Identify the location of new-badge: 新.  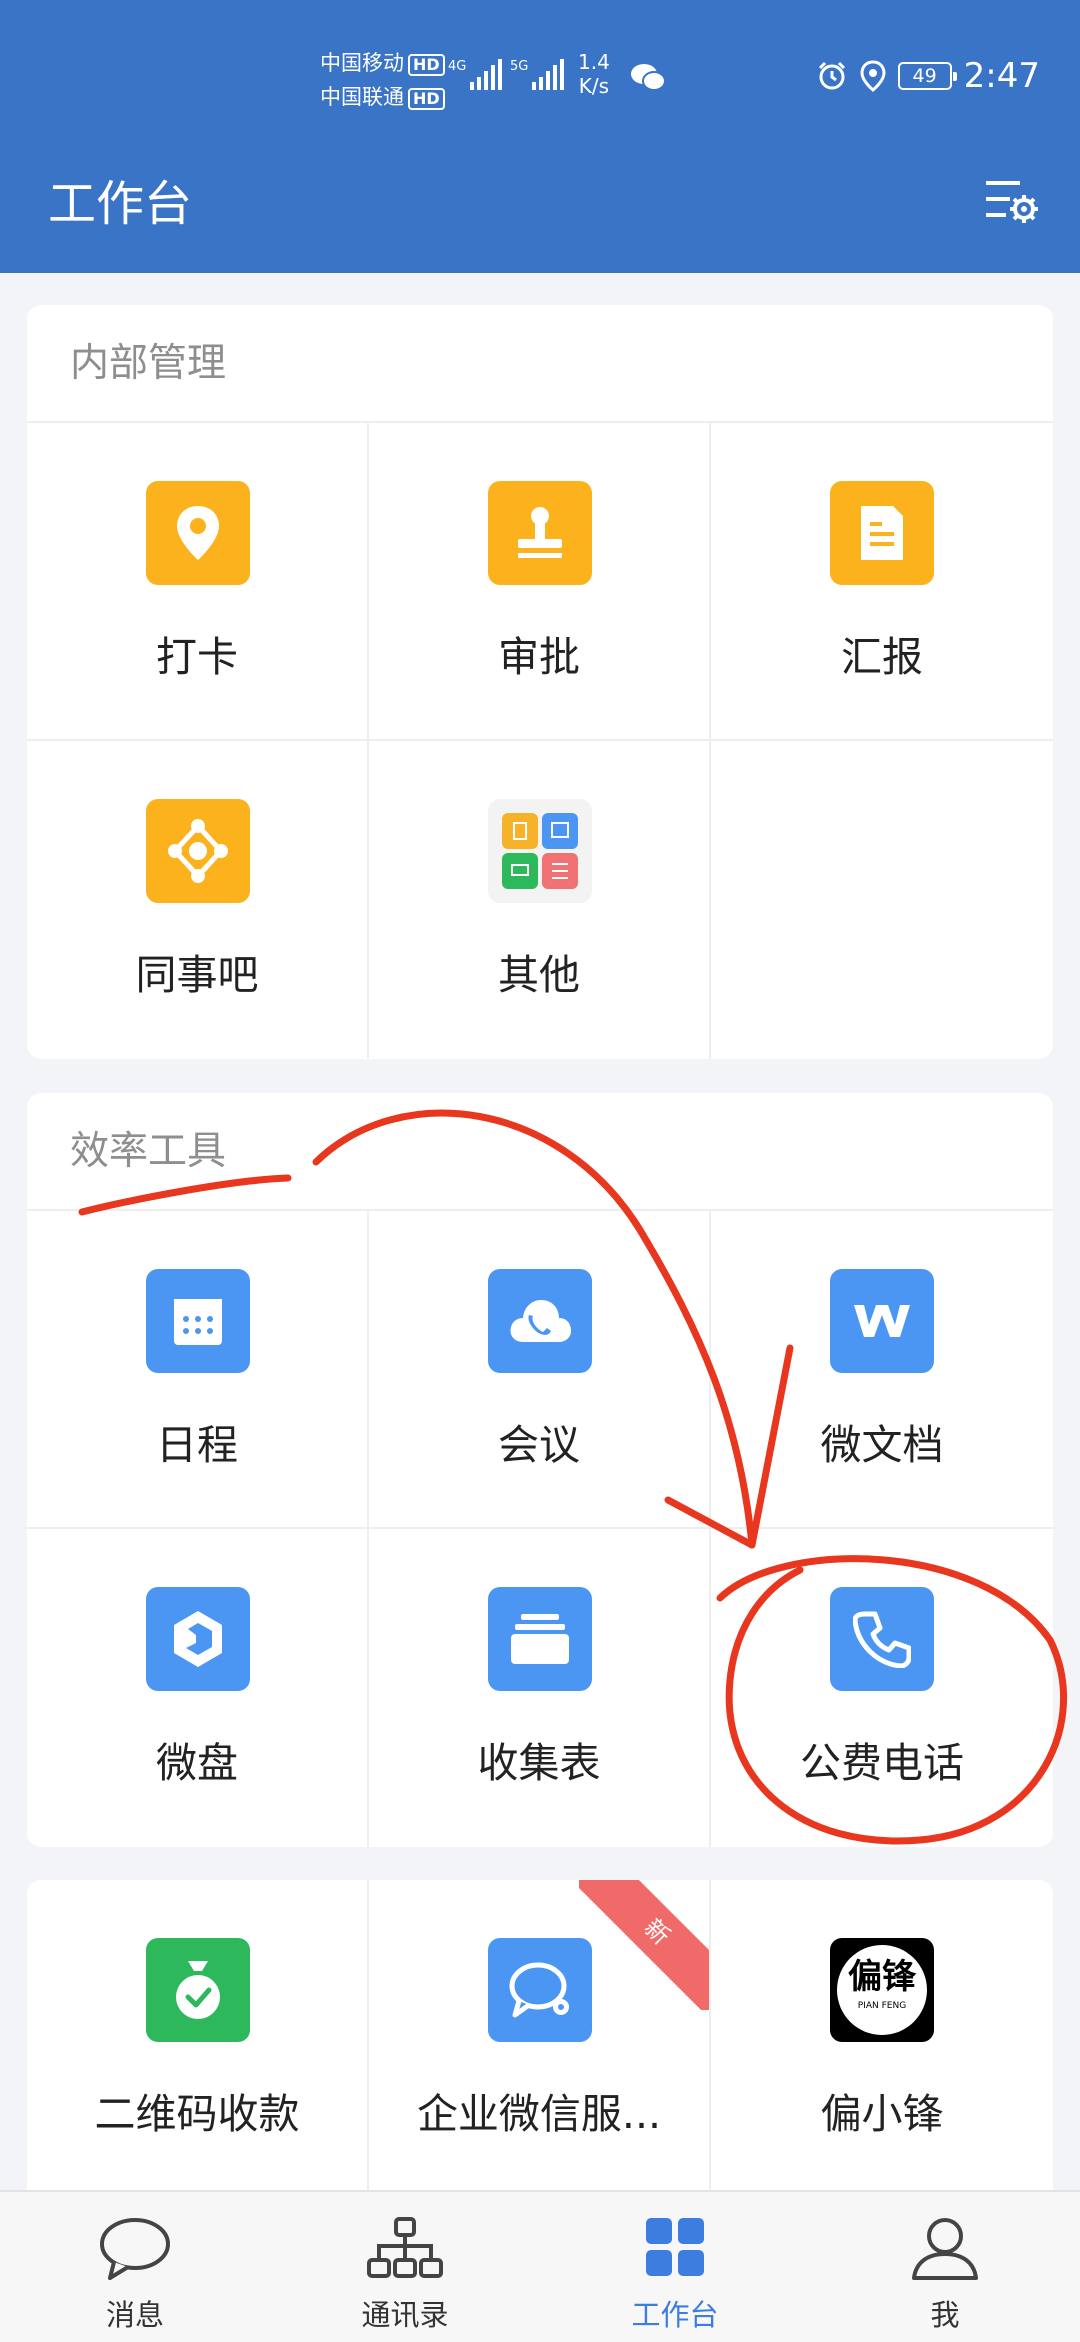
(644, 1945).